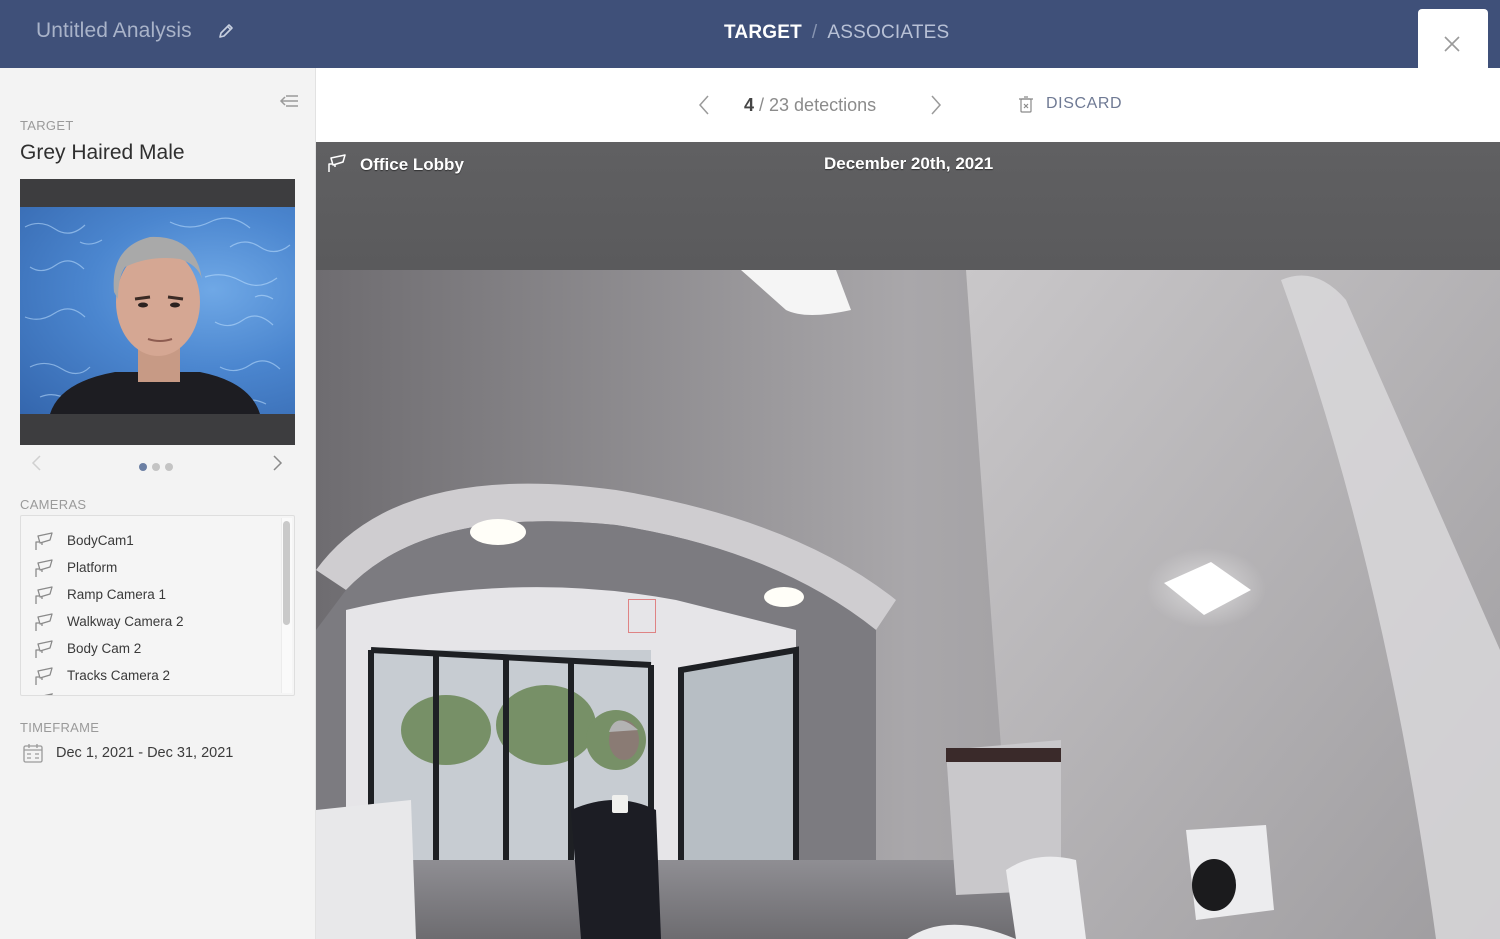 The width and height of the screenshot is (1500, 939). I want to click on target-section-label: TARGET, so click(47, 125).